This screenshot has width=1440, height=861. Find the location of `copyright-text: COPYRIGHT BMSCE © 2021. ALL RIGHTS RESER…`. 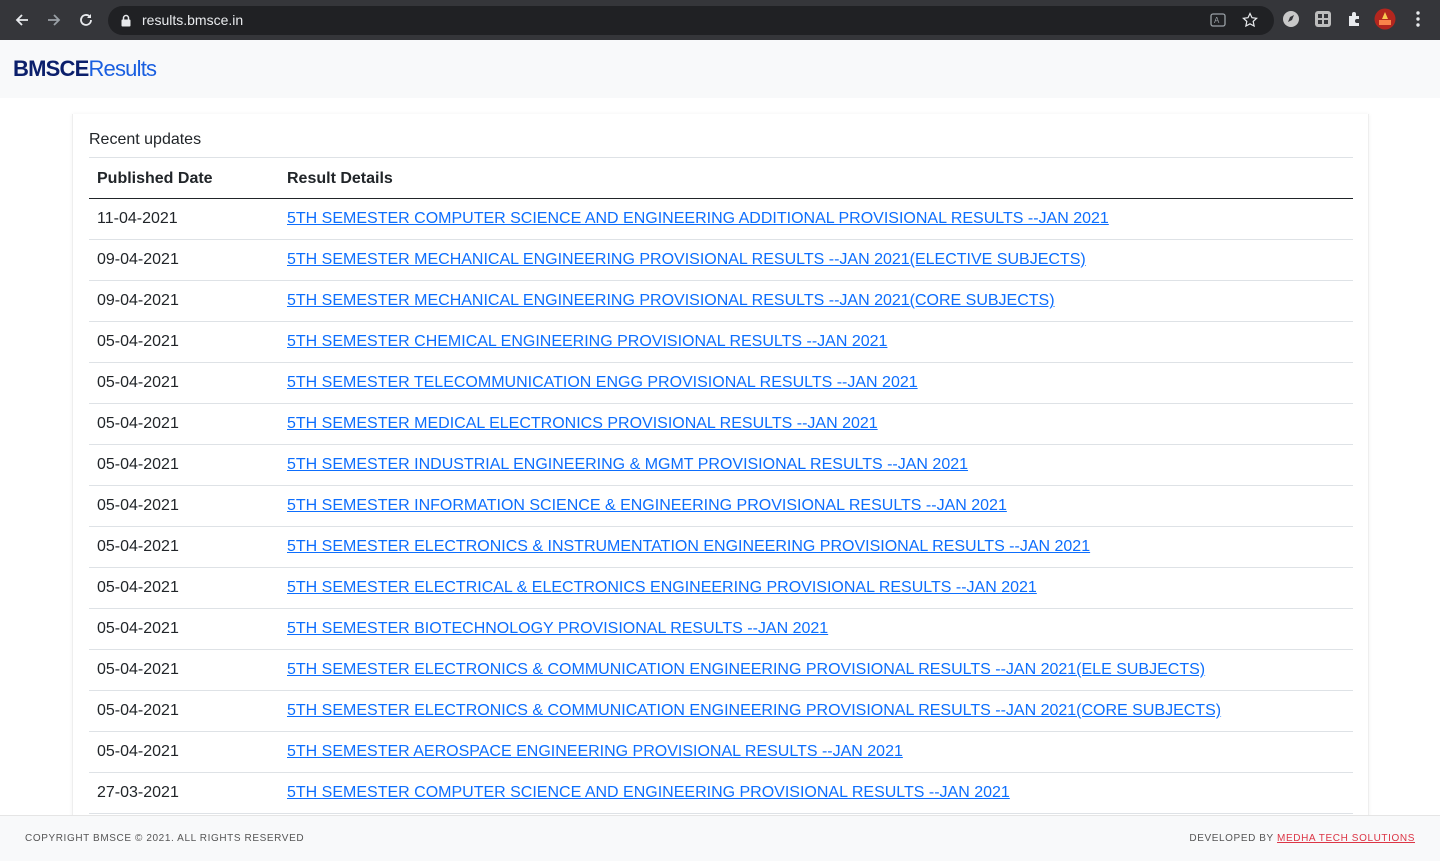

copyright-text: COPYRIGHT BMSCE © 2021. ALL RIGHTS RESER… is located at coordinates (165, 838).